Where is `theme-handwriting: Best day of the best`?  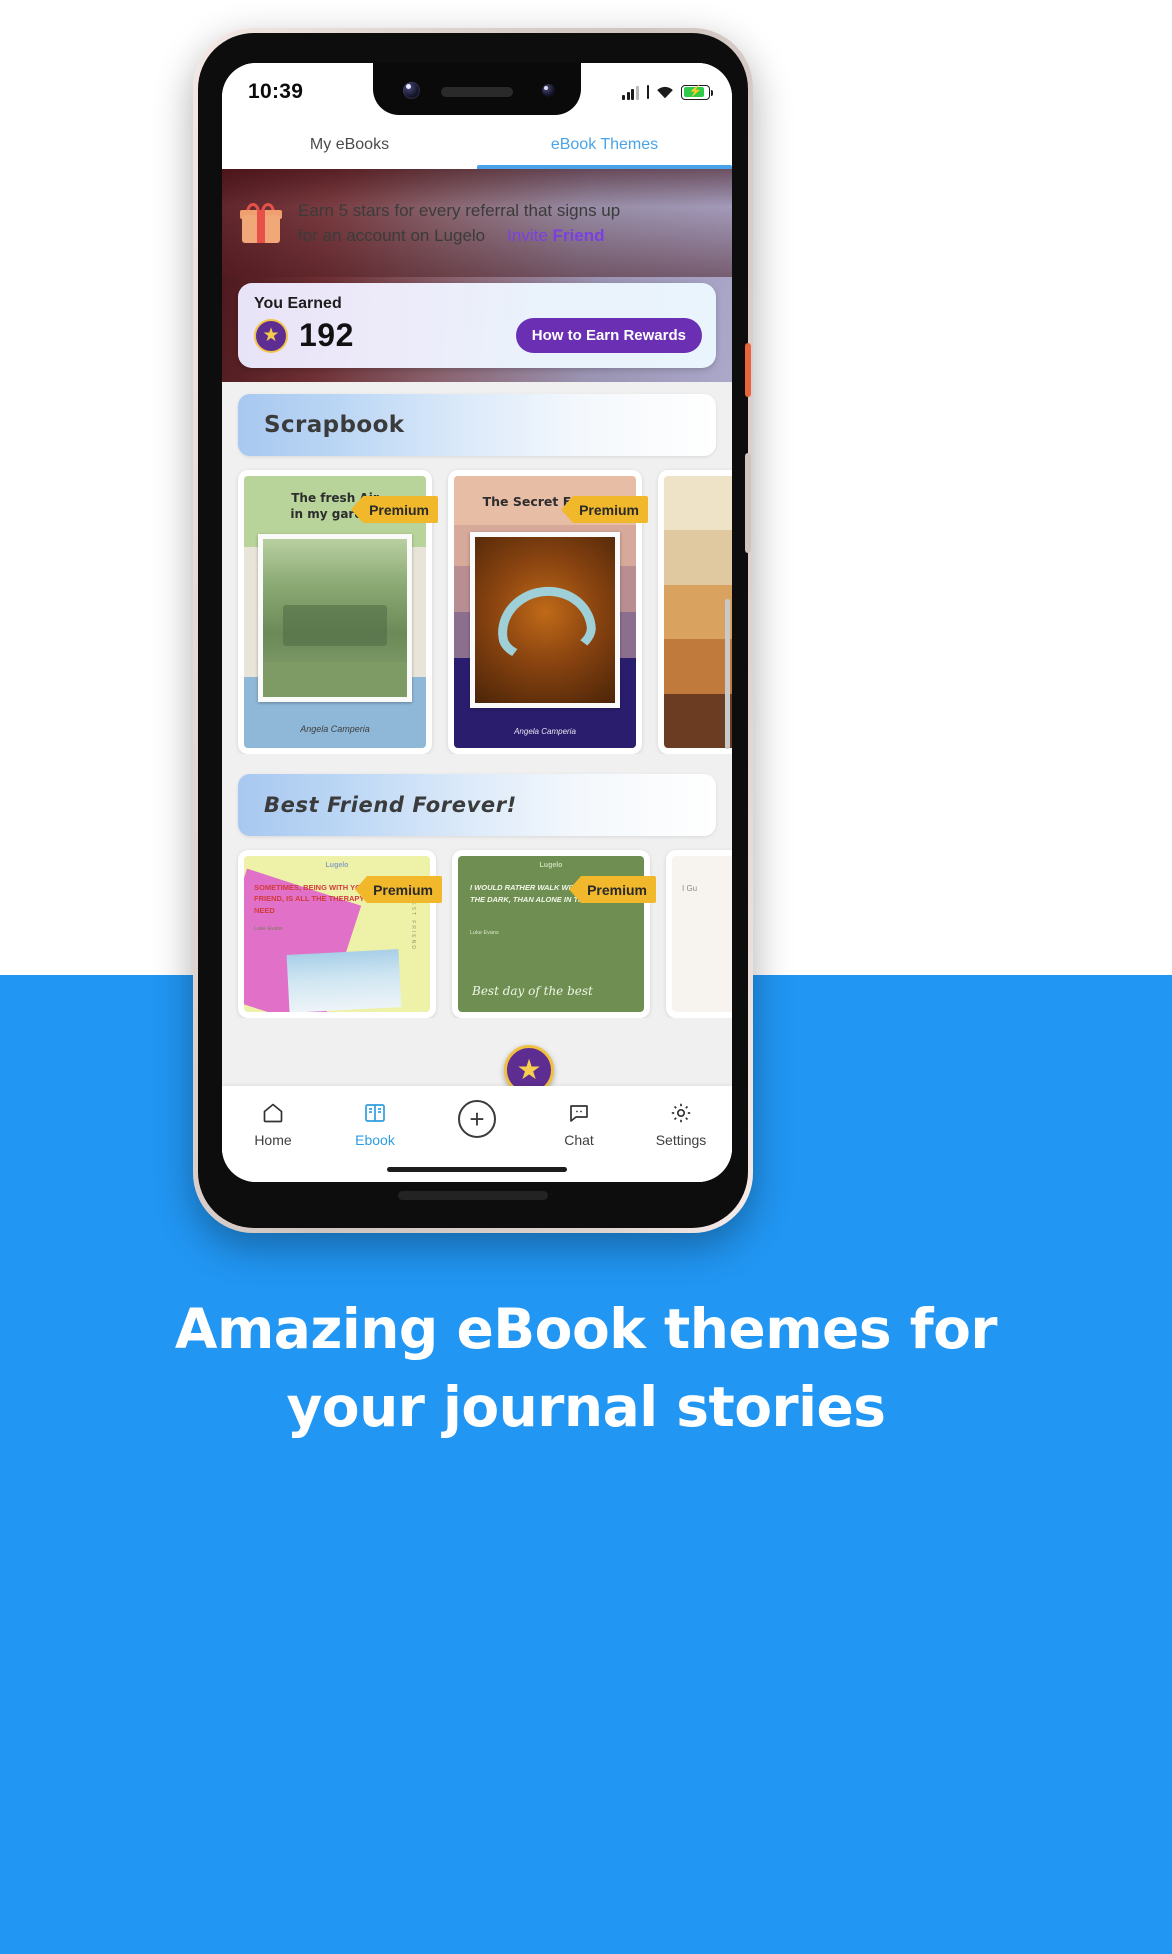
theme-handwriting: Best day of the best is located at coordinates (532, 990).